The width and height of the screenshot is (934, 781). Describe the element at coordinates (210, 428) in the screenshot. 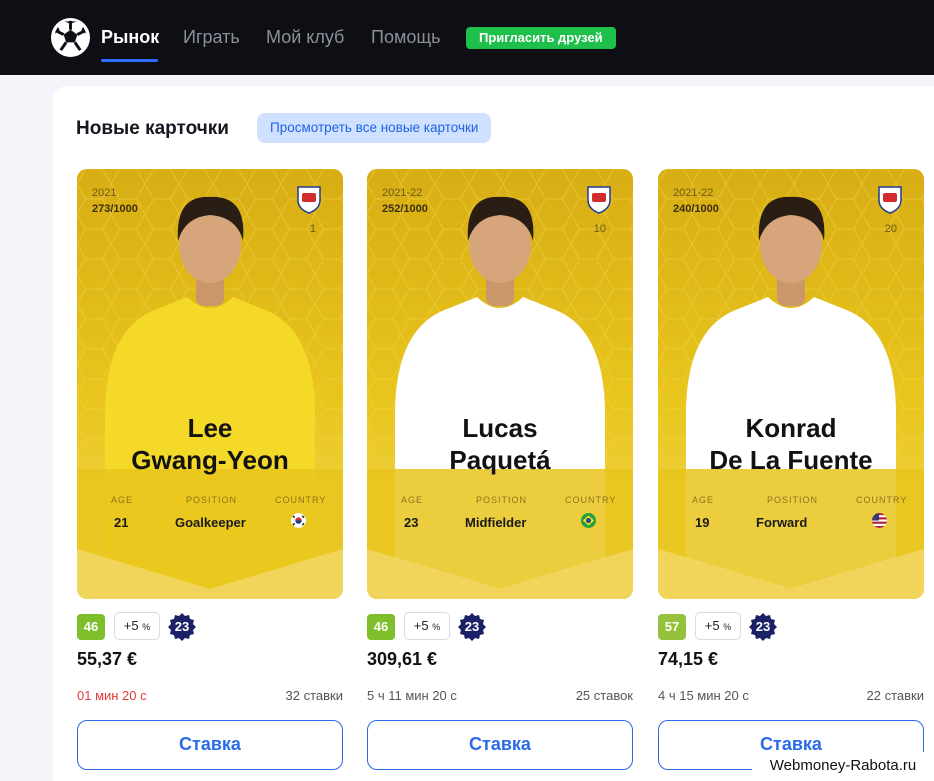

I see `player-first-name: Lee` at that location.